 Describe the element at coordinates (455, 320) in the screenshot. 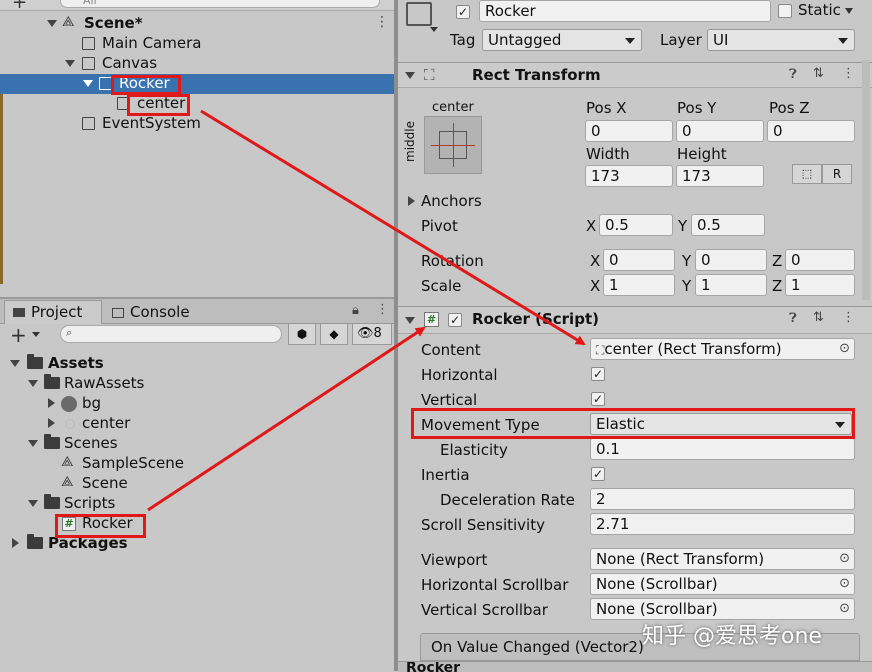

I see `script-enabled-checkbox: ✓` at that location.